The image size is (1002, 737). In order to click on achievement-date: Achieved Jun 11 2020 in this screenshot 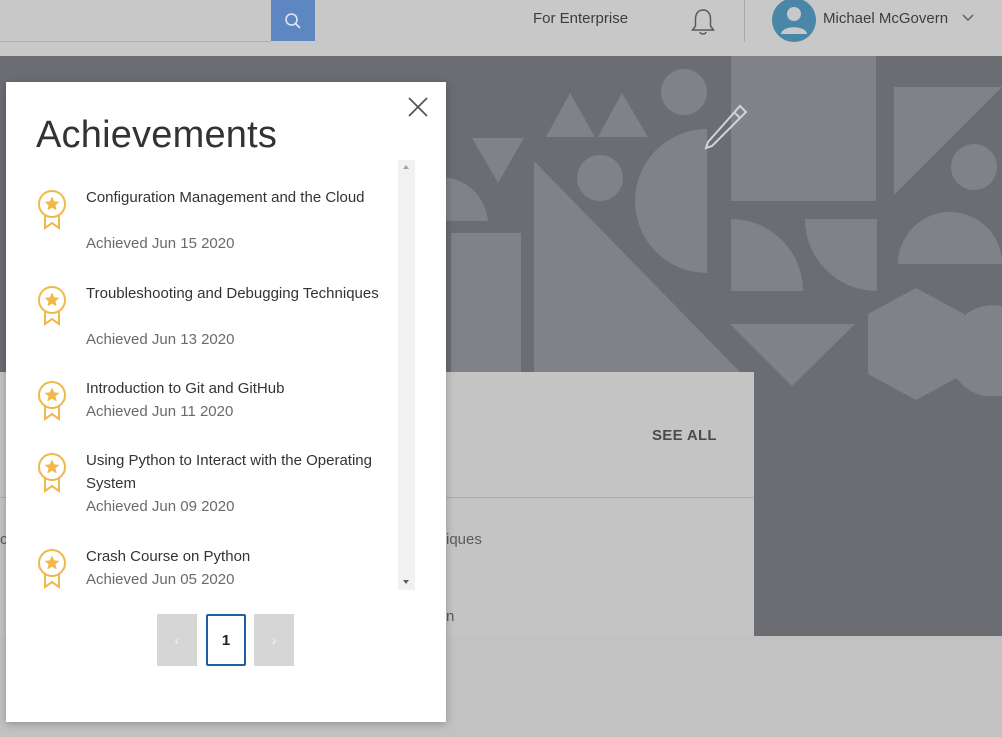, I will do `click(160, 411)`.